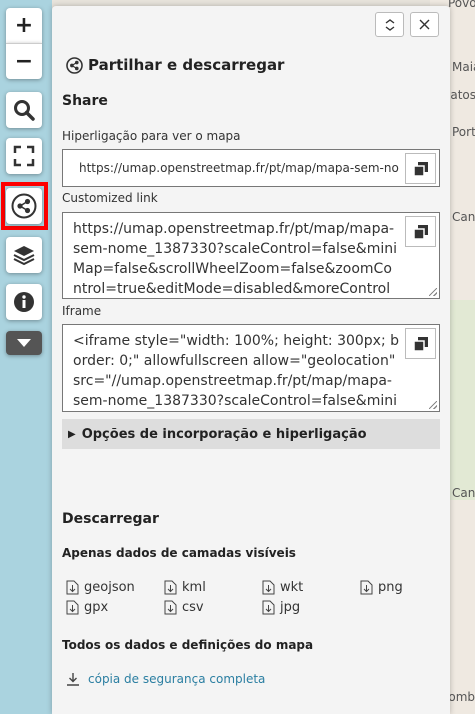 The width and height of the screenshot is (475, 714). What do you see at coordinates (194, 587) in the screenshot?
I see `format-label: kml` at bounding box center [194, 587].